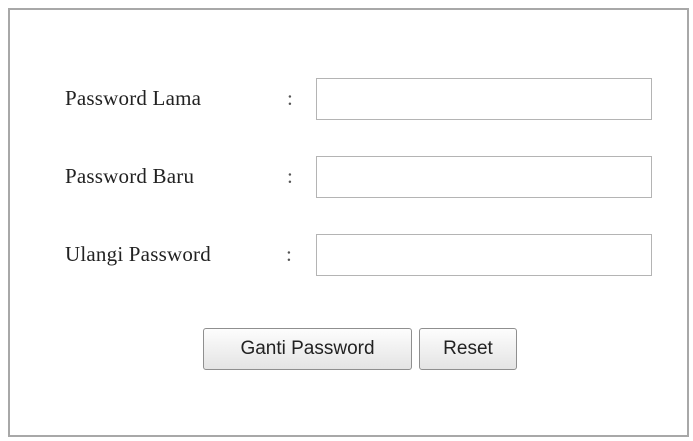  I want to click on old-password-row: Password Lama :, so click(348, 99).